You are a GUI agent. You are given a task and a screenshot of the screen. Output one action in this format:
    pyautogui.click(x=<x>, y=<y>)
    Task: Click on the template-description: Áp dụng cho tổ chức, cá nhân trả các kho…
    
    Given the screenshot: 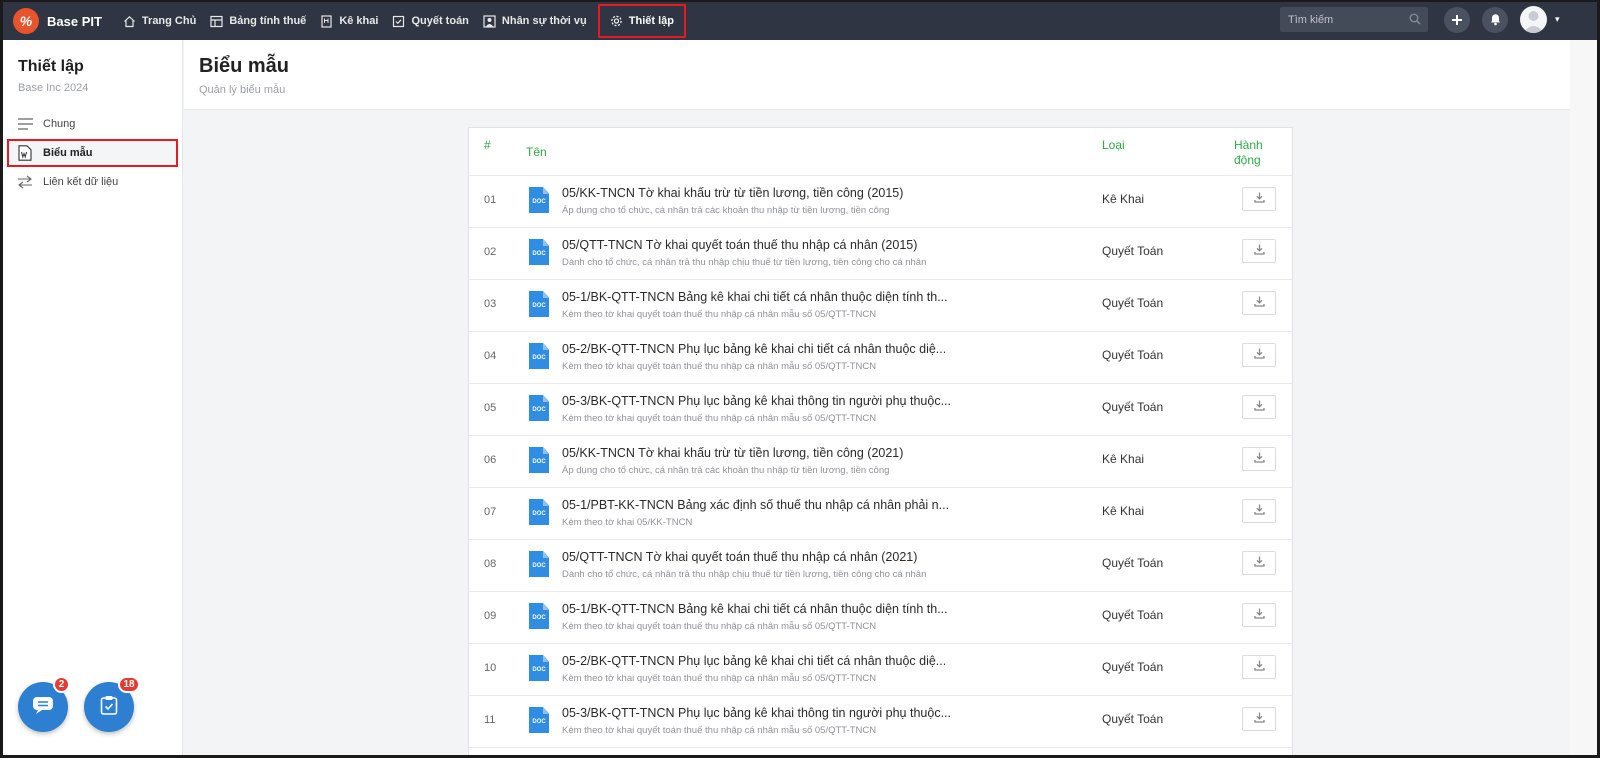 What is the action you would take?
    pyautogui.click(x=726, y=470)
    